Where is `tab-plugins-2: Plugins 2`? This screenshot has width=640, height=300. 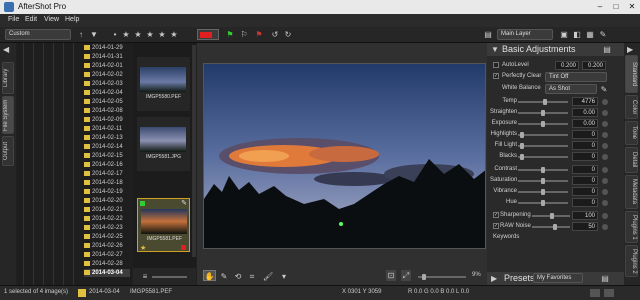
tab-plugins-2: Plugins 2 is located at coordinates (631, 261).